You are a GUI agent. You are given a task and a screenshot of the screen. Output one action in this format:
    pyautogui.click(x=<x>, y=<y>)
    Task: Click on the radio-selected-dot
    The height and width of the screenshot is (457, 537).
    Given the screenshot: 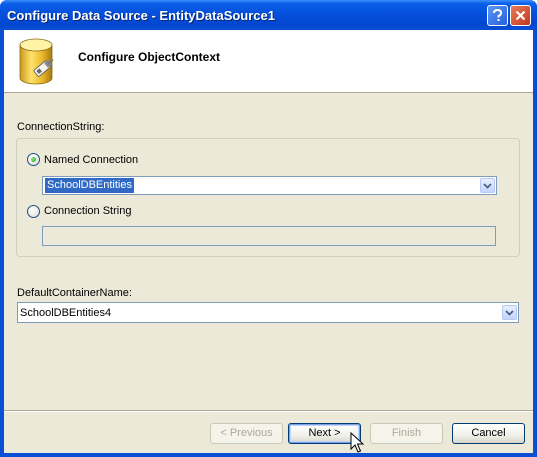 What is the action you would take?
    pyautogui.click(x=33, y=159)
    